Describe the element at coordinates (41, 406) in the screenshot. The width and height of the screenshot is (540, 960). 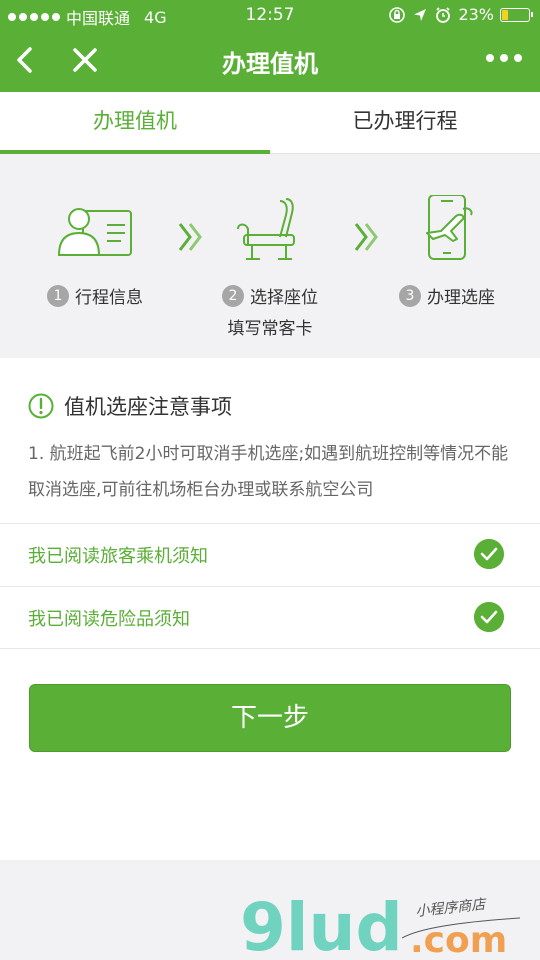
I see `warning-circle-icon` at that location.